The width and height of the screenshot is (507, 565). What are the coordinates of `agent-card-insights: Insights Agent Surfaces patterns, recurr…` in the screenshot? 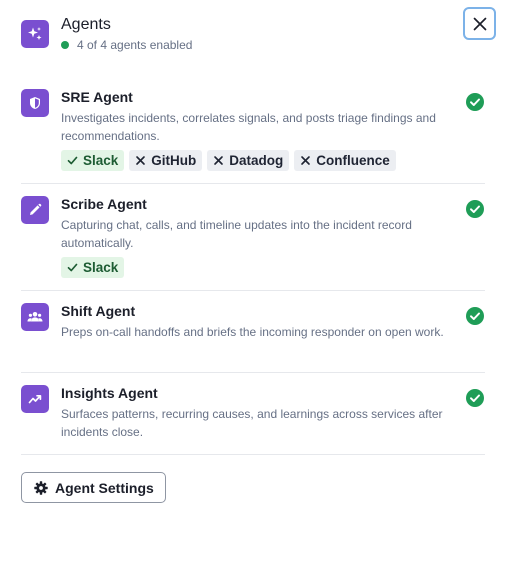 It's located at (253, 420).